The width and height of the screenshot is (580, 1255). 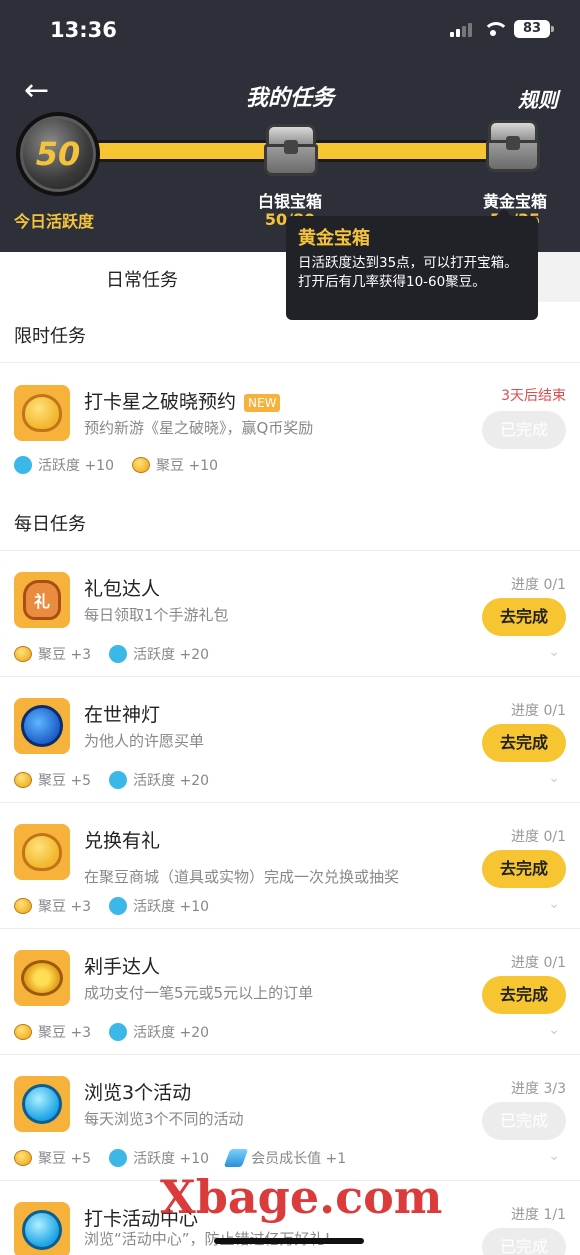 I want to click on task-desc: 每日领取1个手游礼包, so click(x=156, y=615).